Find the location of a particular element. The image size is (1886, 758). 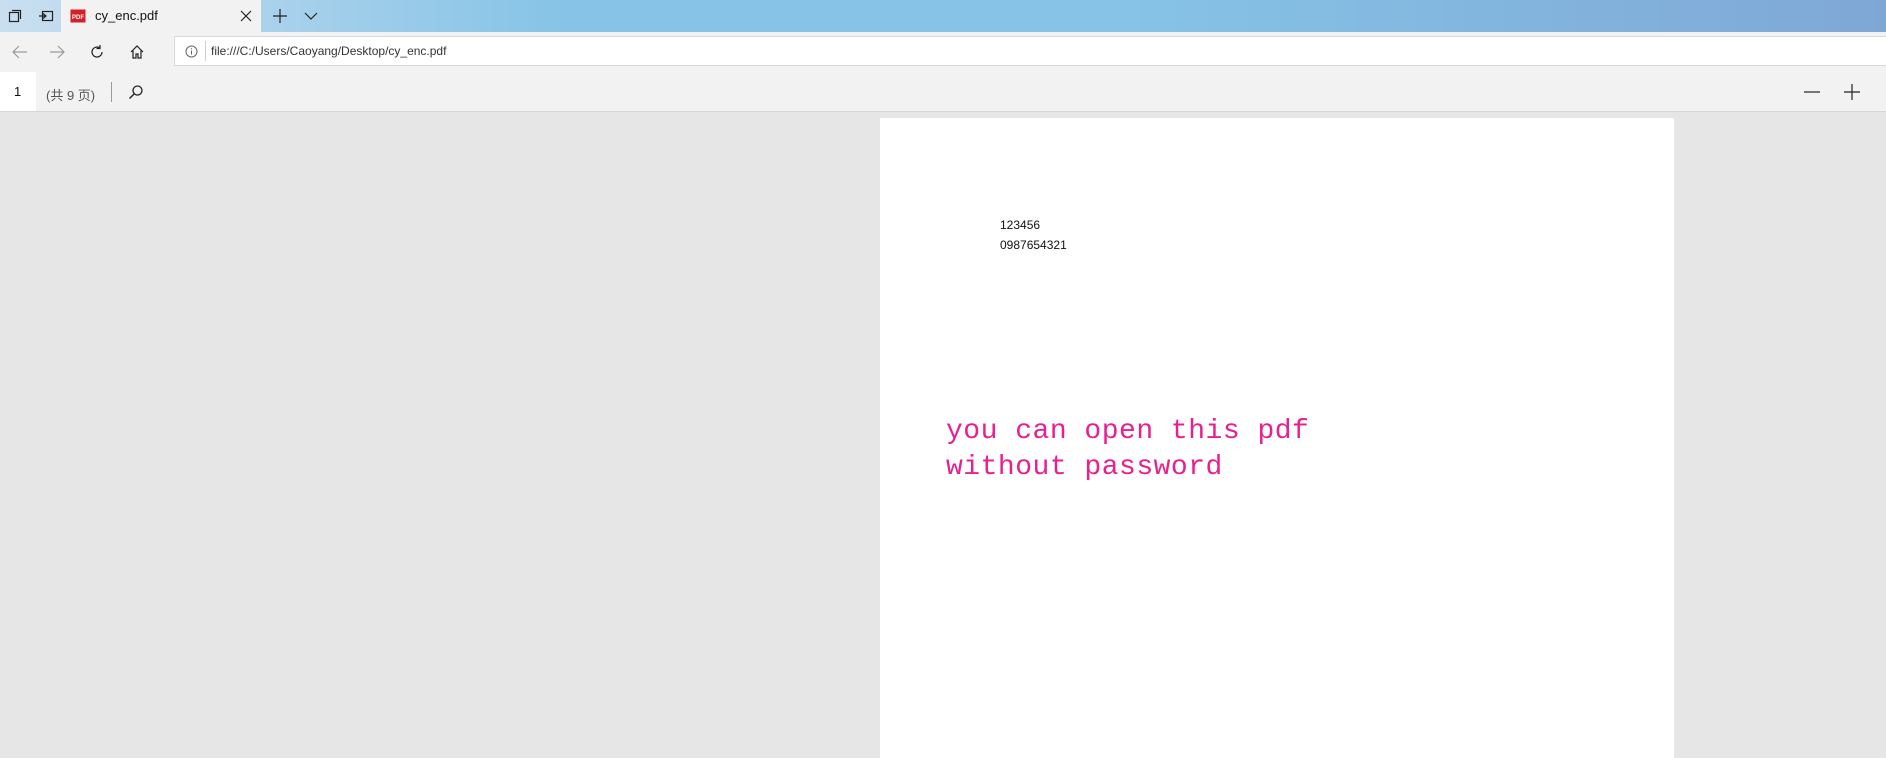

page-number-input is located at coordinates (18, 91).